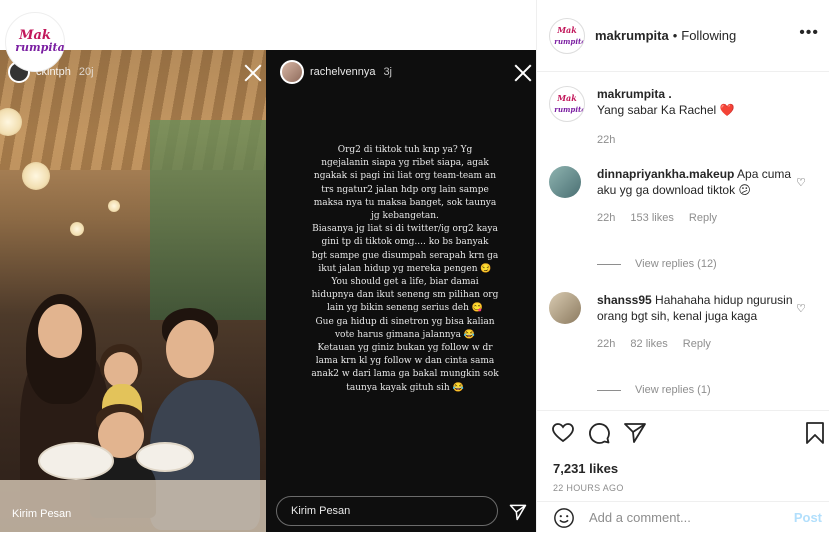 The height and width of the screenshot is (533, 829). What do you see at coordinates (292, 72) in the screenshot?
I see `story2-avatar` at bounding box center [292, 72].